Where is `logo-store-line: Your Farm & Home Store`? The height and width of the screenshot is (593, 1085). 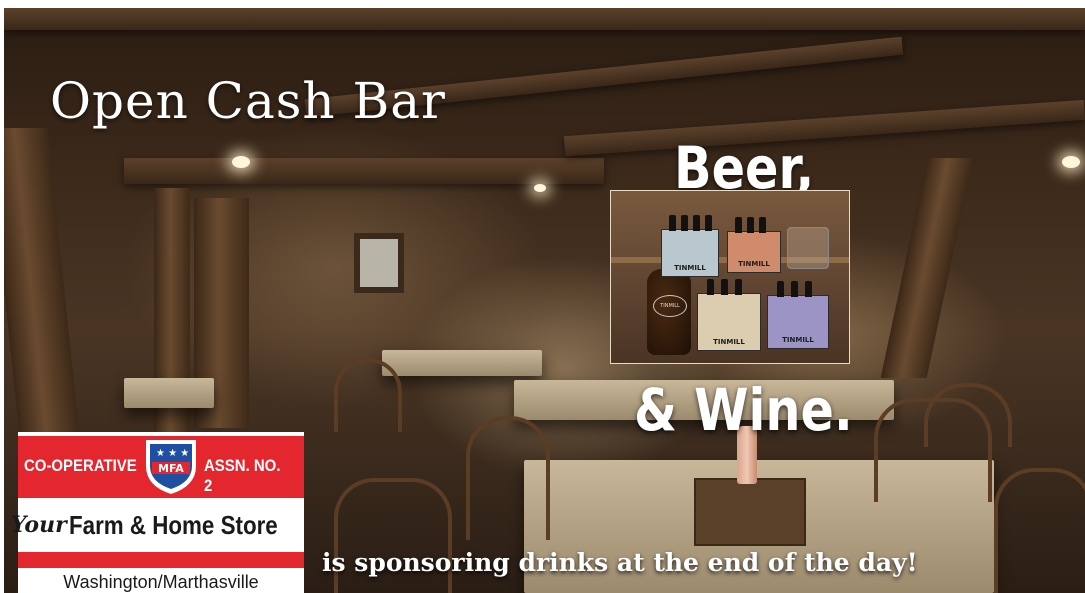 logo-store-line: Your Farm & Home Store is located at coordinates (157, 525).